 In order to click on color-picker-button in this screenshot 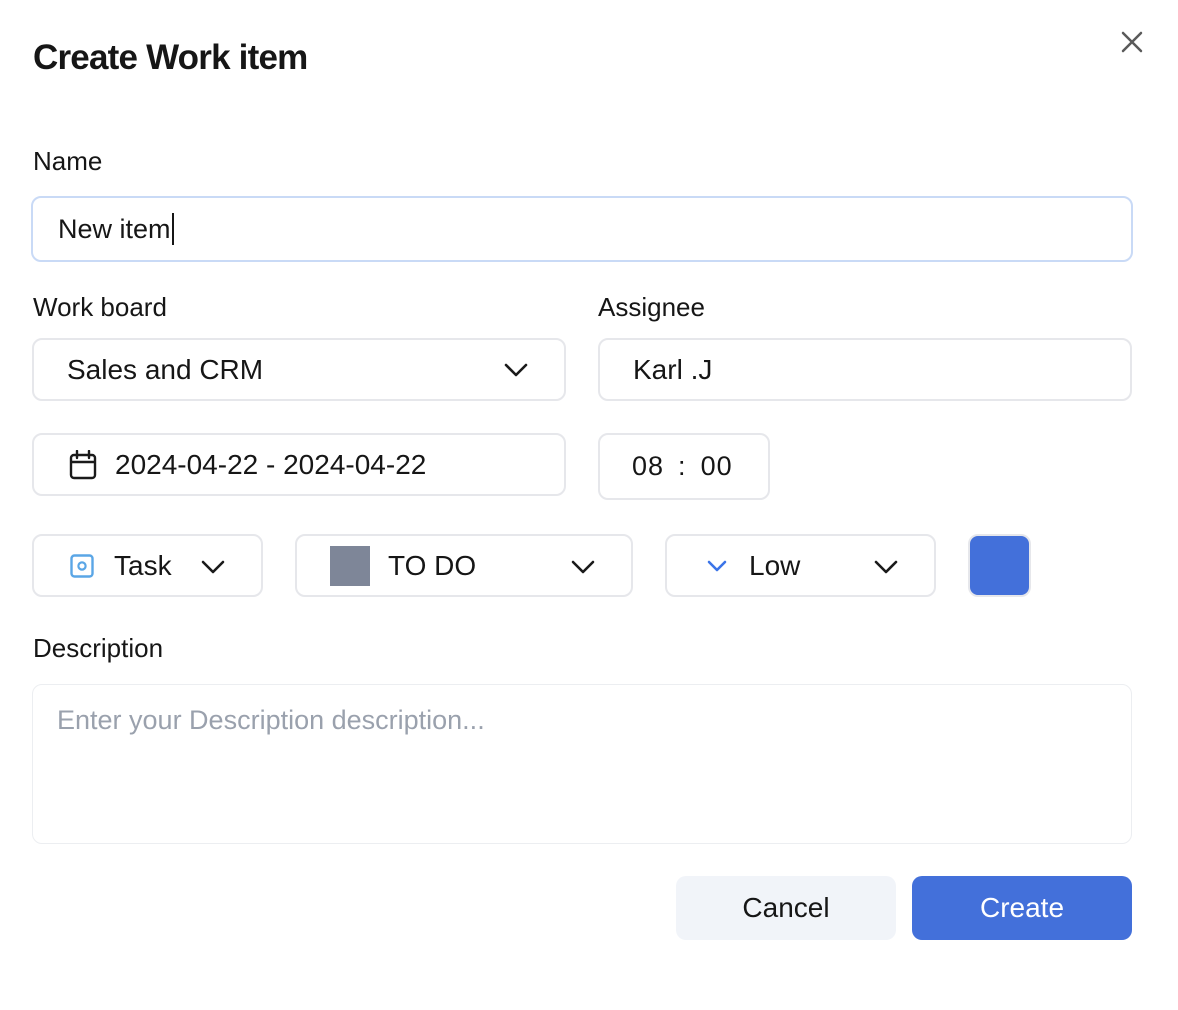, I will do `click(999, 565)`.